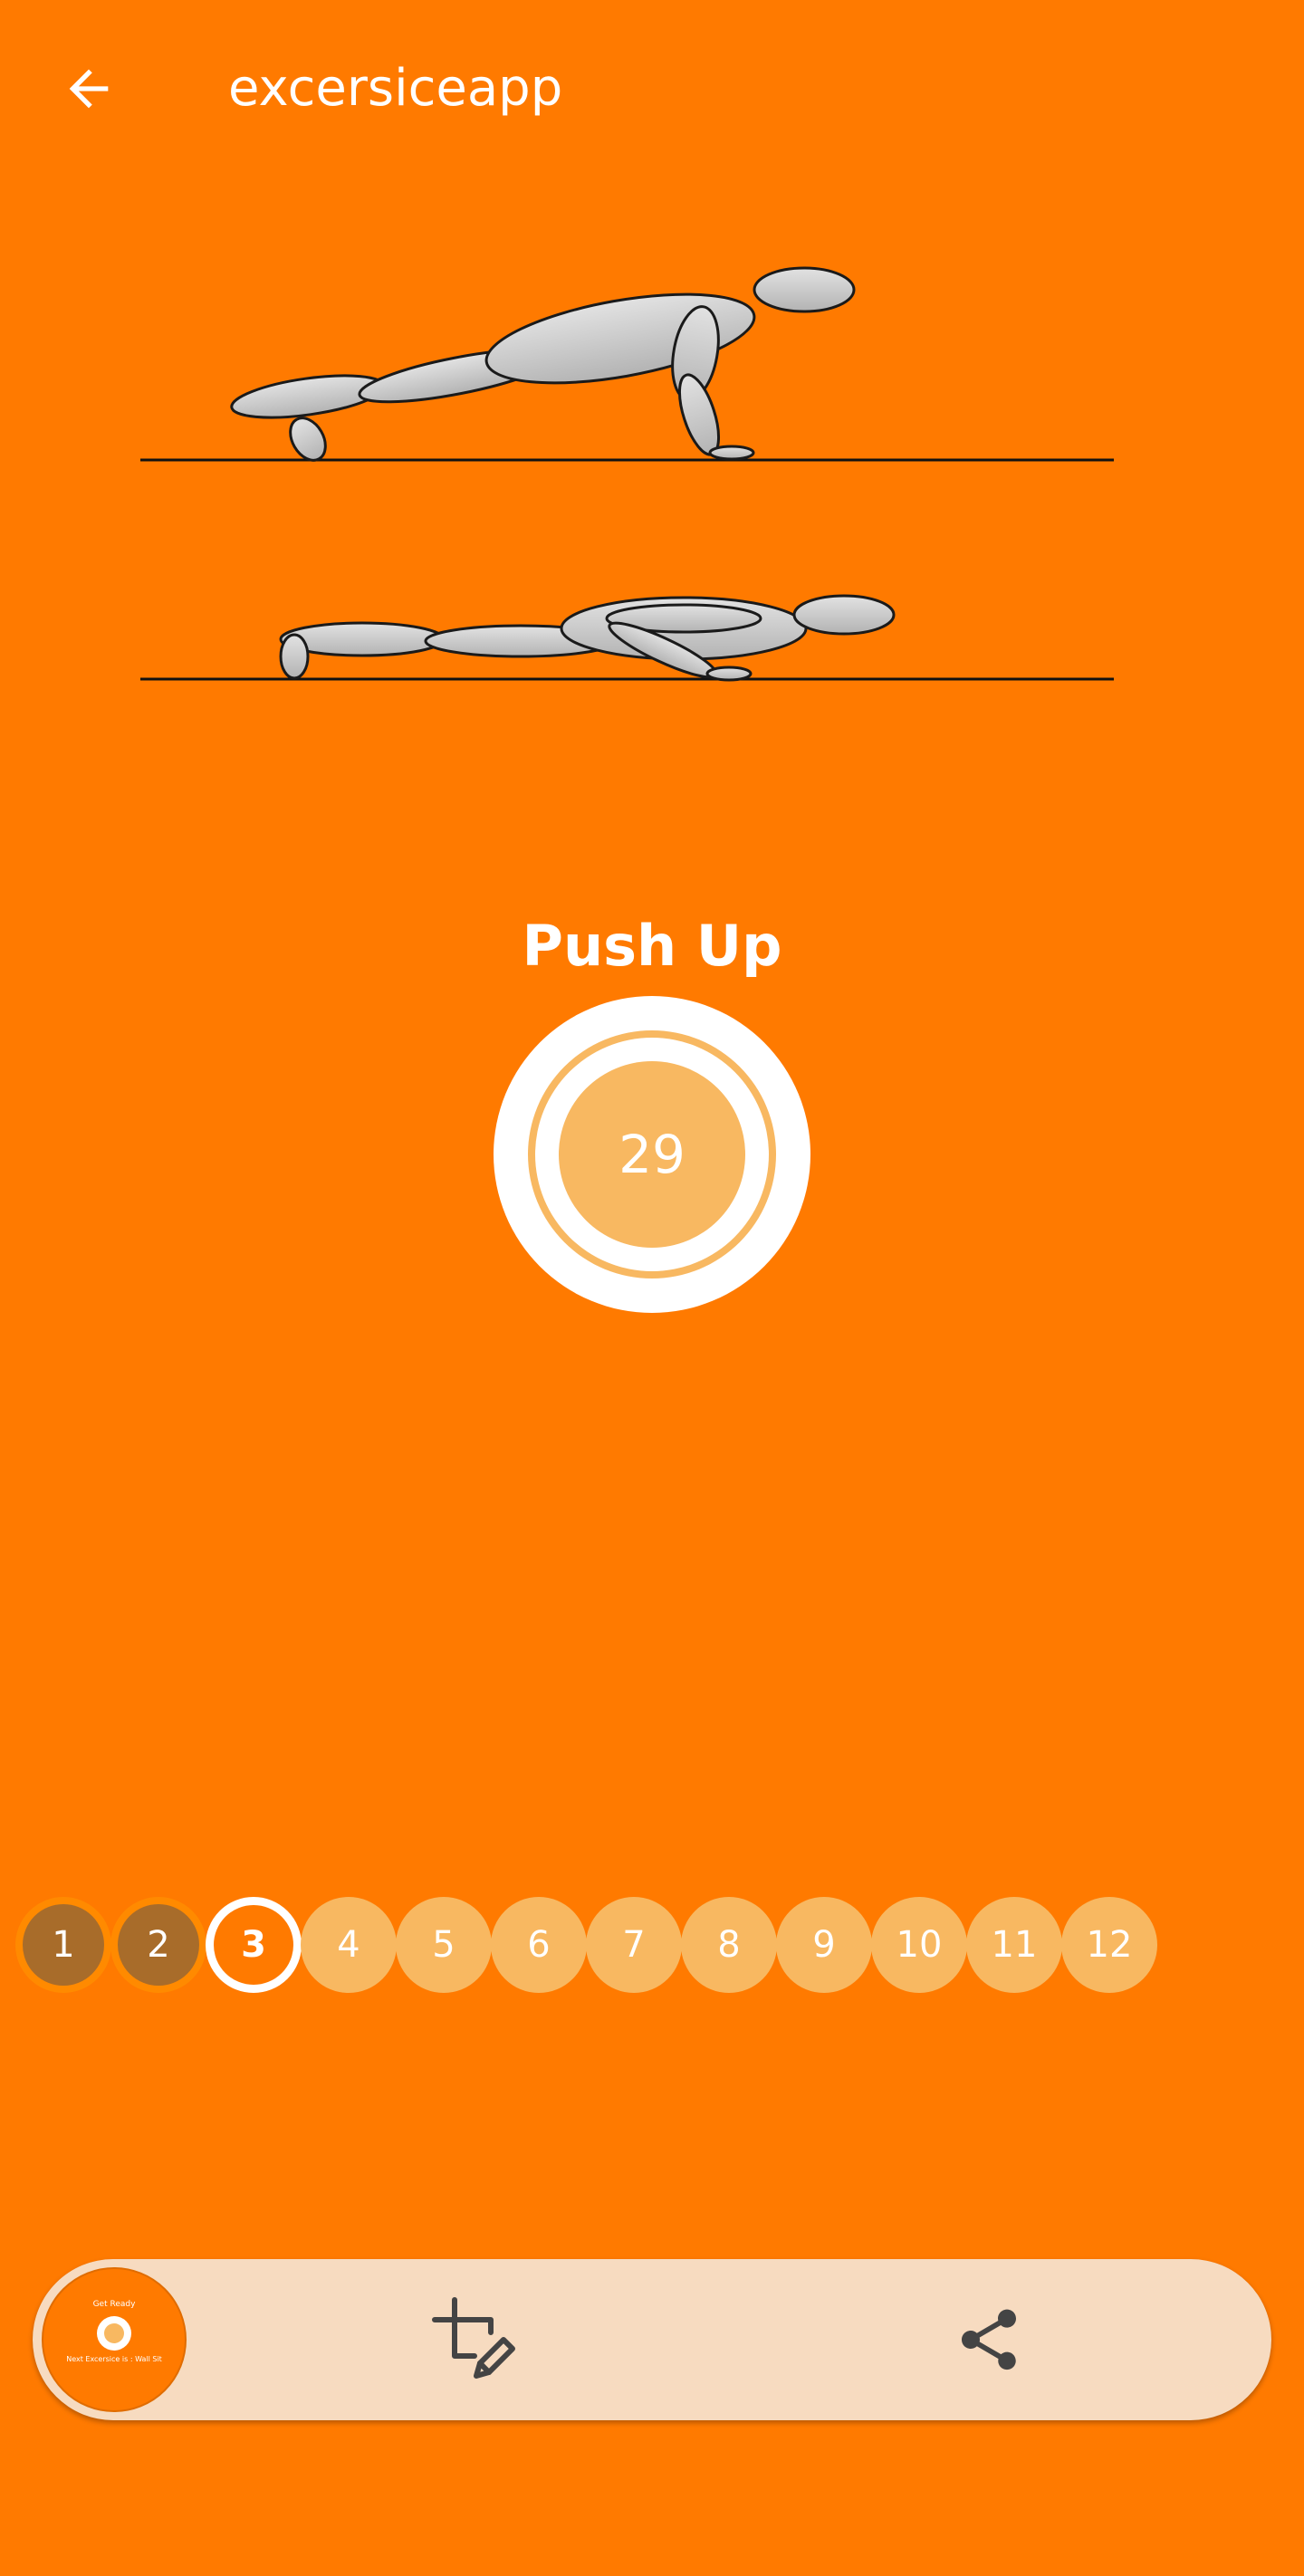 The image size is (1304, 2576). I want to click on push-up-high-figure, so click(627, 364).